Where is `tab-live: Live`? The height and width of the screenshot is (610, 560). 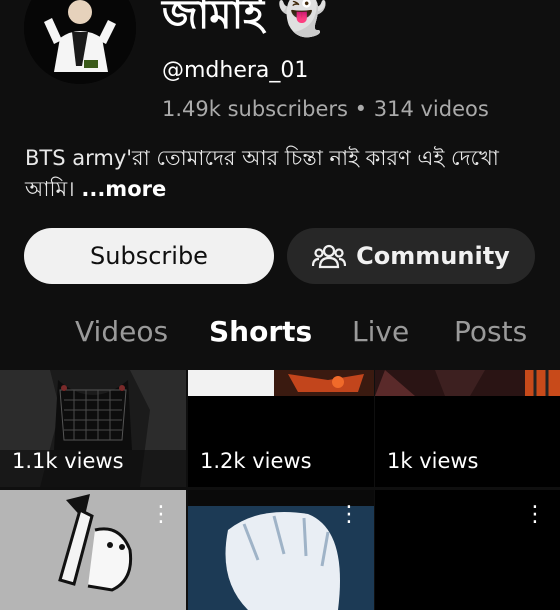
tab-live: Live is located at coordinates (380, 332).